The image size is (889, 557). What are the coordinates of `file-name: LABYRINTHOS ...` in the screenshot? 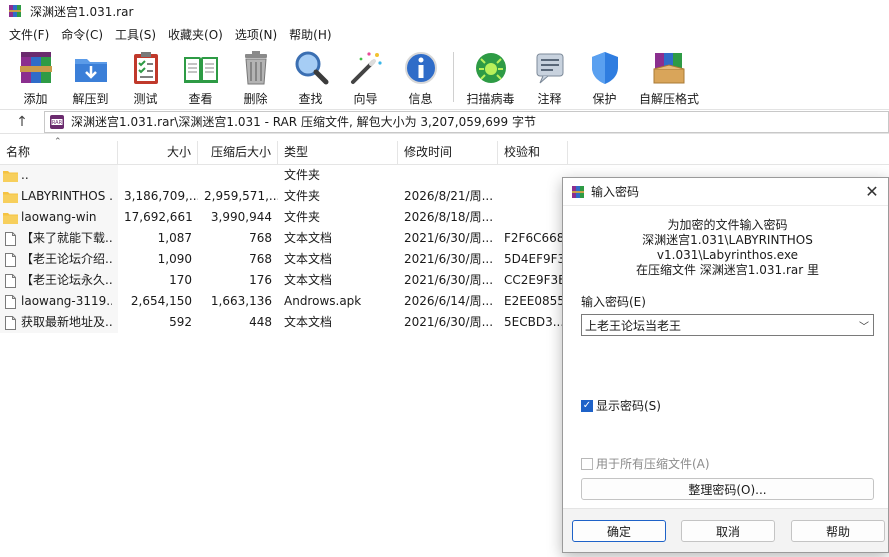 It's located at (66, 196).